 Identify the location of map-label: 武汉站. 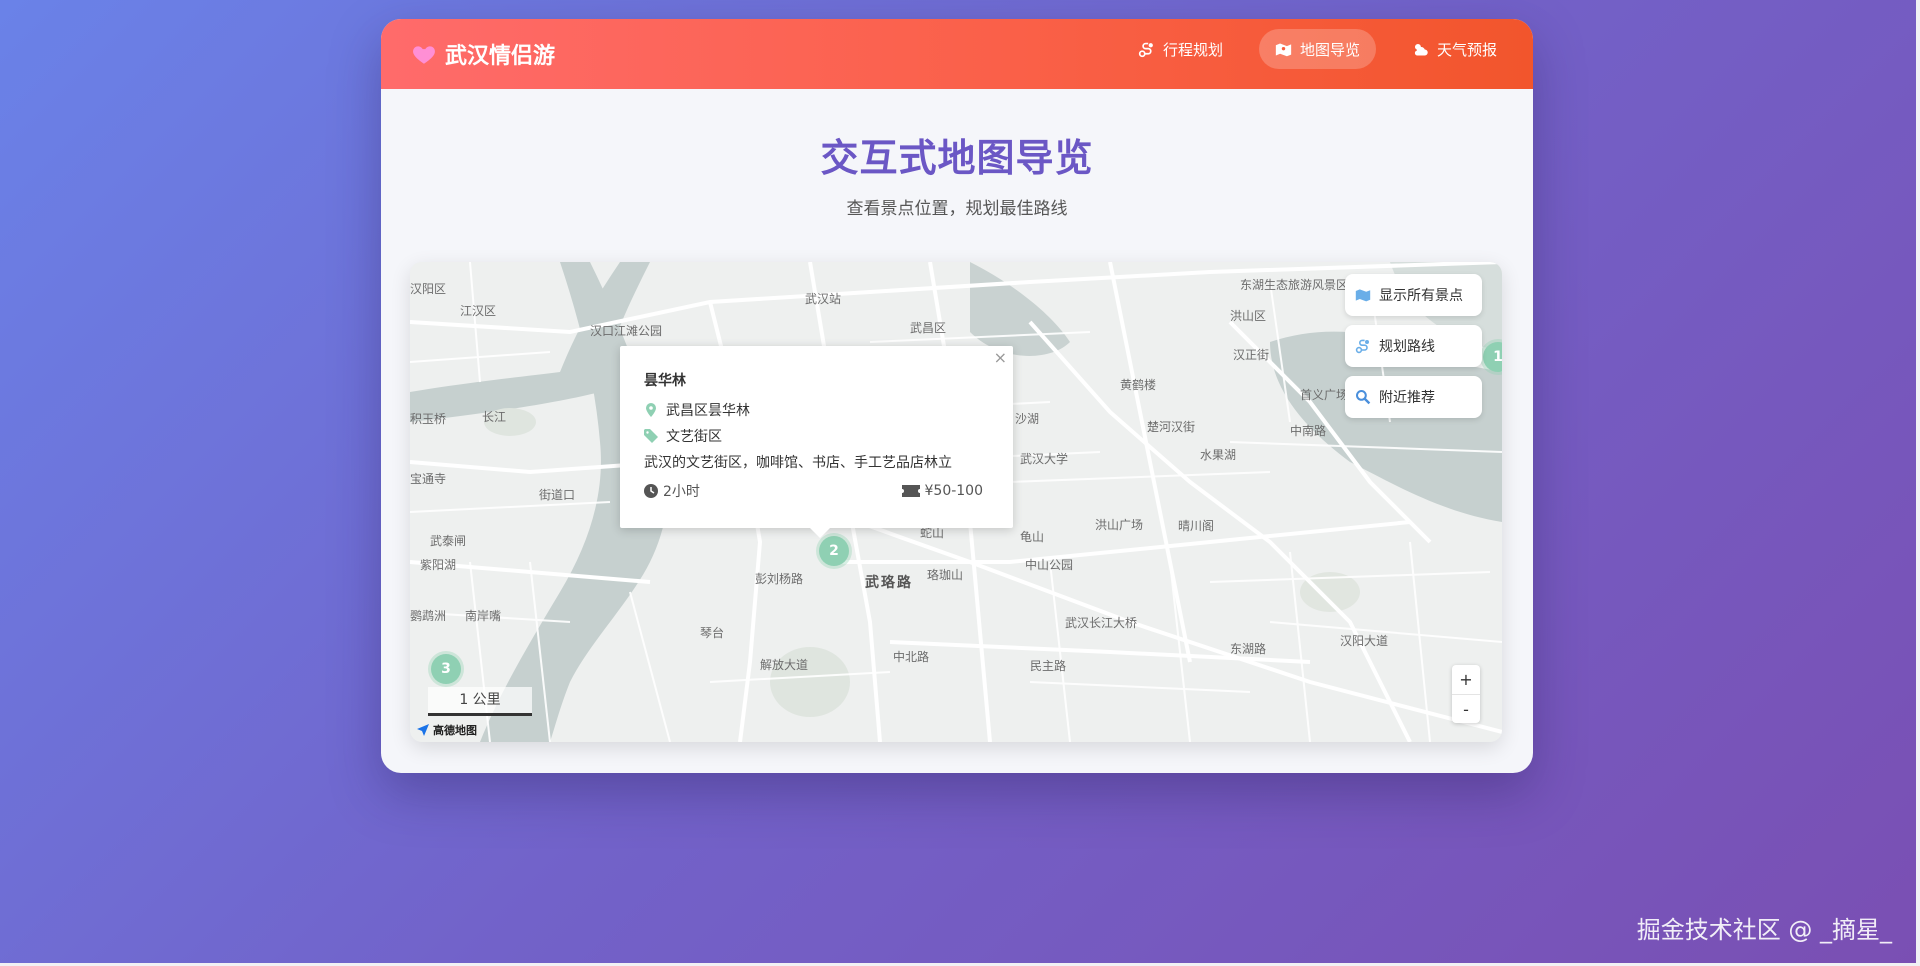
(823, 299).